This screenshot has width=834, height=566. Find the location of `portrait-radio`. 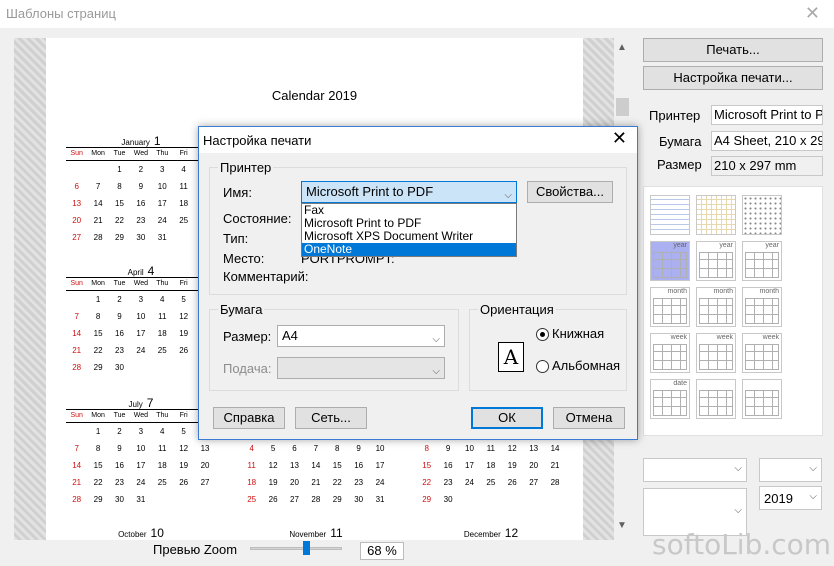

portrait-radio is located at coordinates (542, 334).